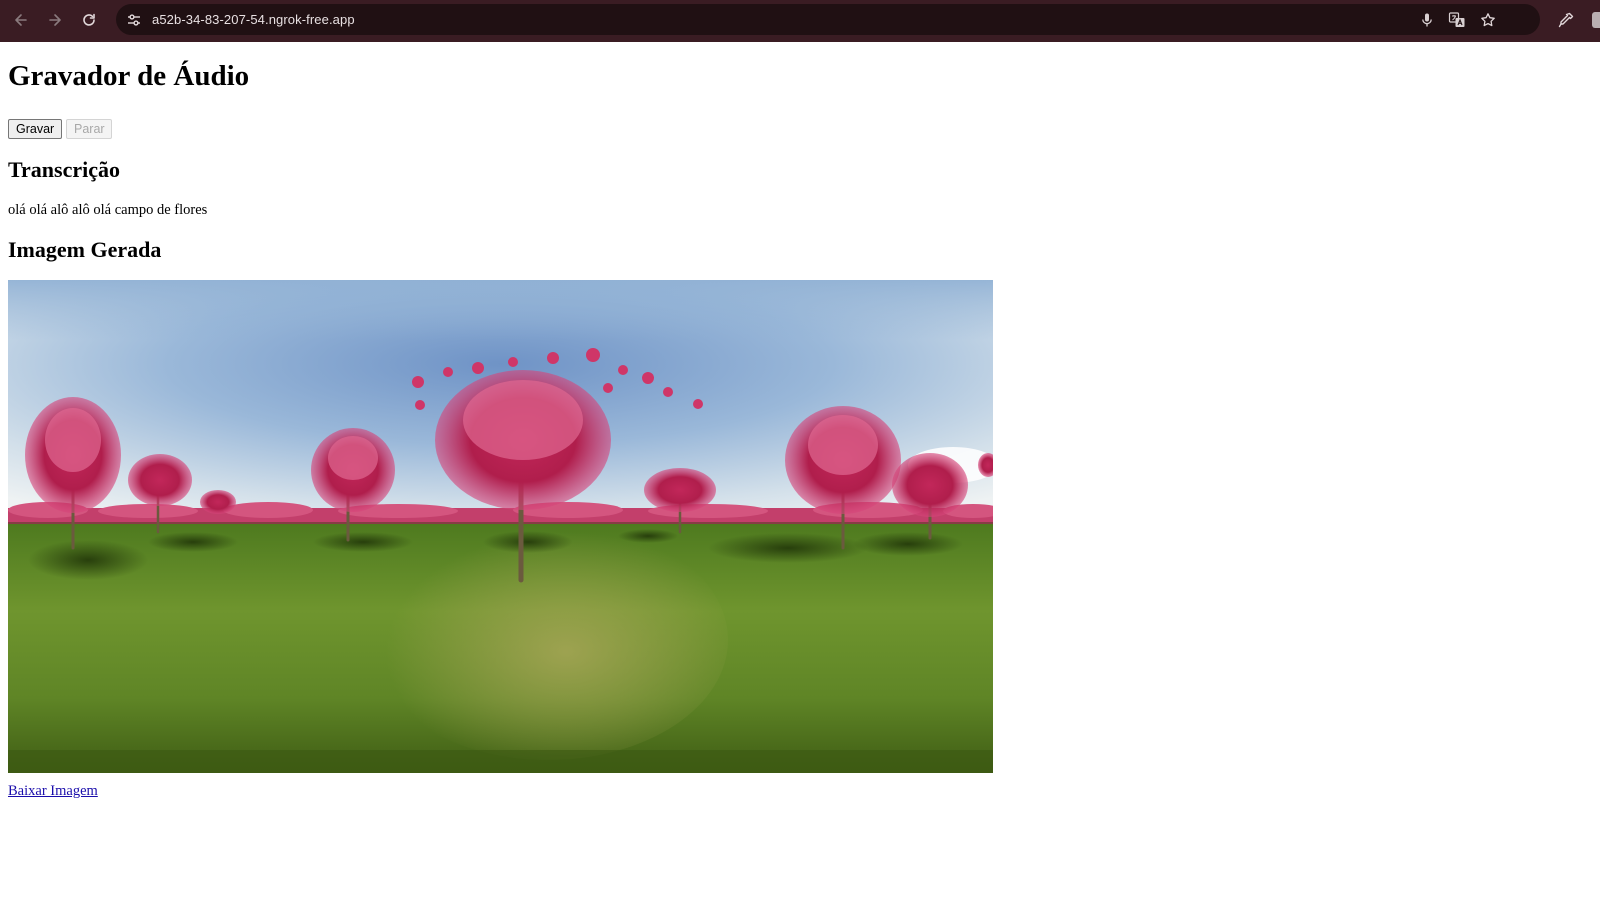 The width and height of the screenshot is (1600, 923). I want to click on back-button, so click(21, 20).